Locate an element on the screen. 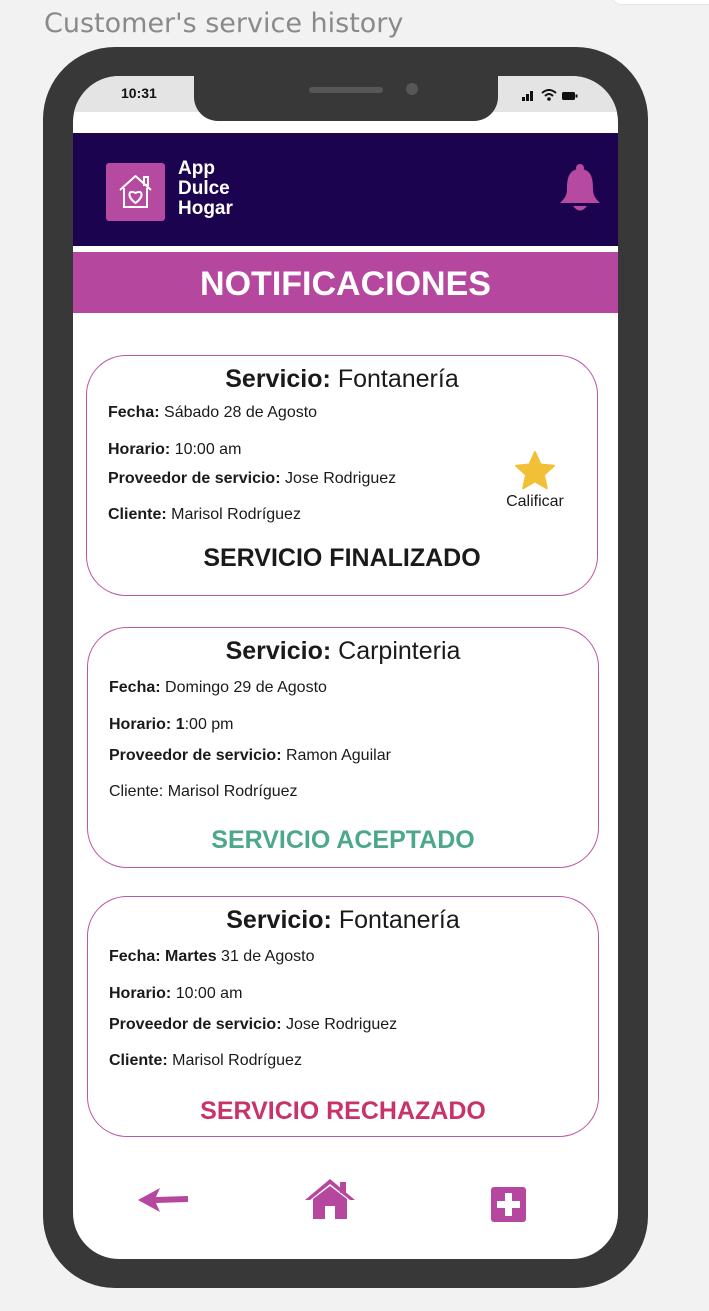 The width and height of the screenshot is (709, 1311). page-caption: Customer's service history is located at coordinates (224, 23).